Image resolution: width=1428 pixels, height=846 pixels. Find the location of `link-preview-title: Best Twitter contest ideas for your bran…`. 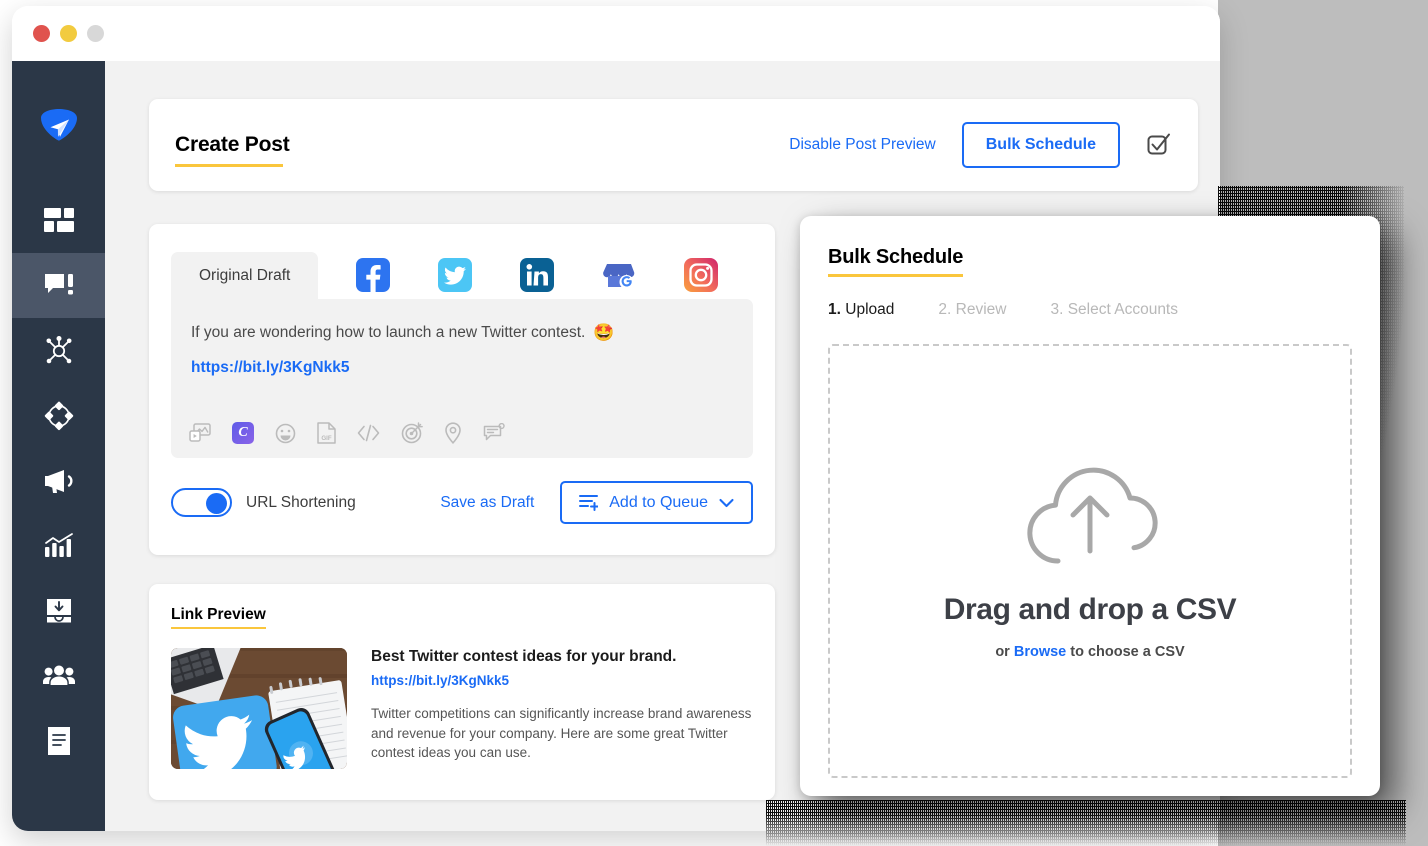

link-preview-title: Best Twitter contest ideas for your bran… is located at coordinates (524, 656).